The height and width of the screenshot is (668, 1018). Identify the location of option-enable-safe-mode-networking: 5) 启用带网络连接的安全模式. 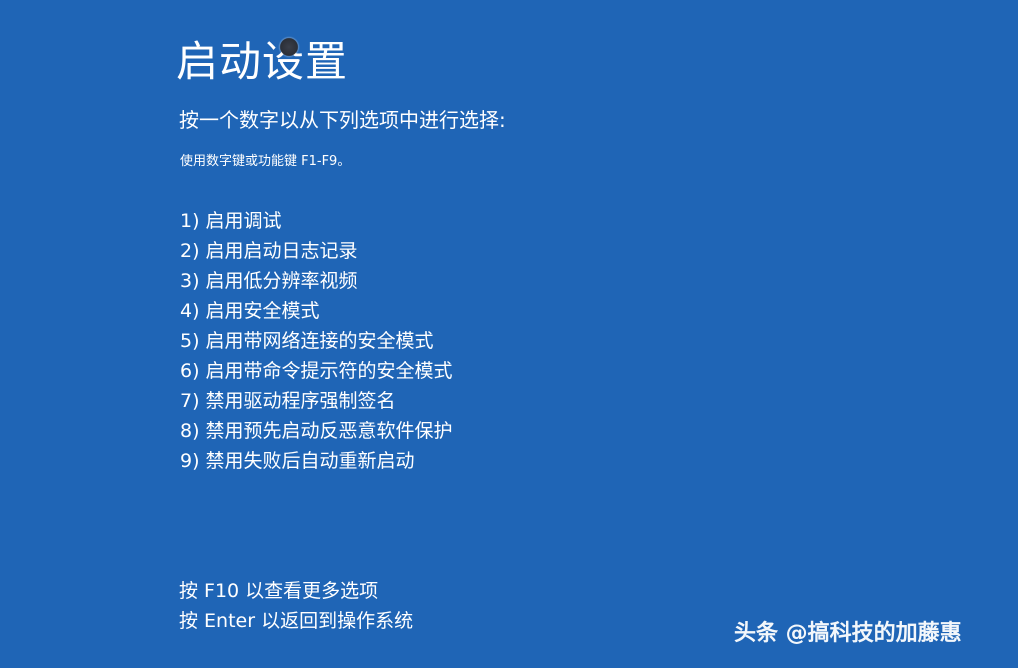
(316, 341).